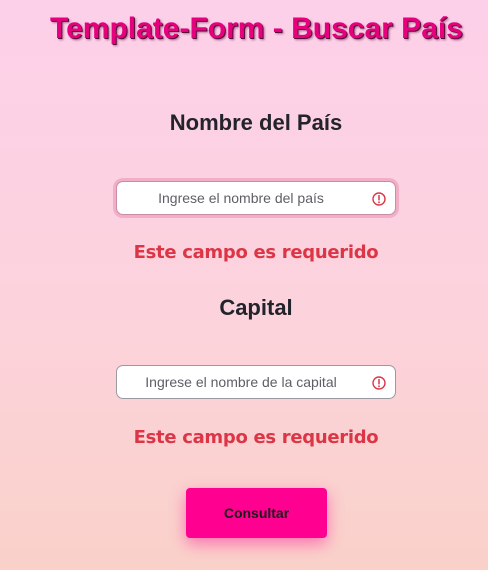 The width and height of the screenshot is (488, 570). Describe the element at coordinates (241, 382) in the screenshot. I see `capital-input-placeholder: Ingrese el nombre de la capital` at that location.